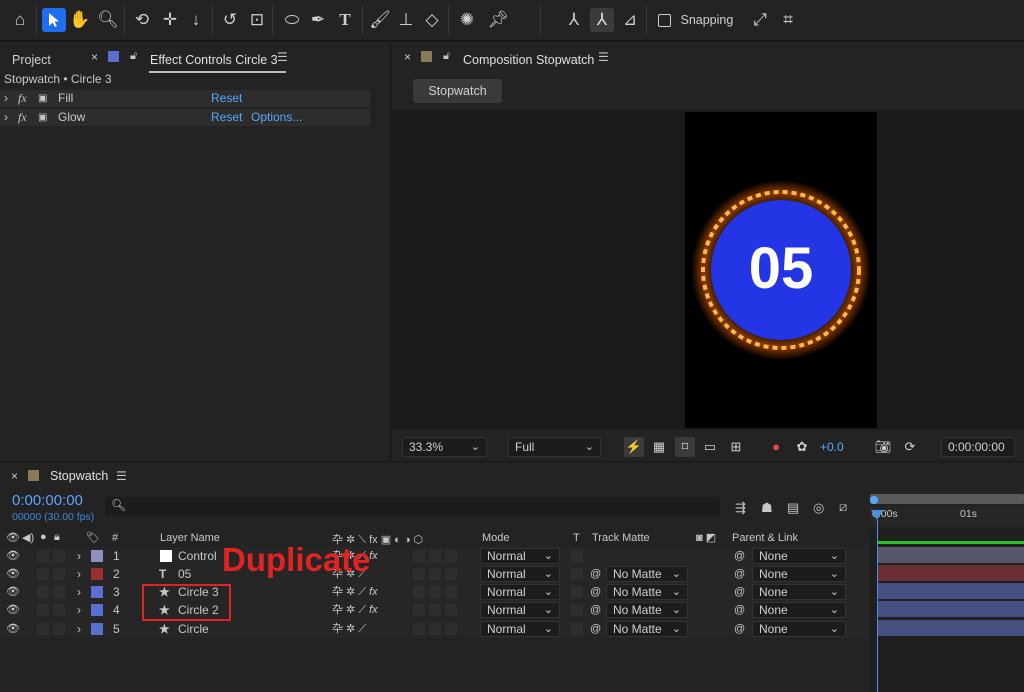  Describe the element at coordinates (121, 476) in the screenshot. I see `panel-menu-icon: ☰` at that location.